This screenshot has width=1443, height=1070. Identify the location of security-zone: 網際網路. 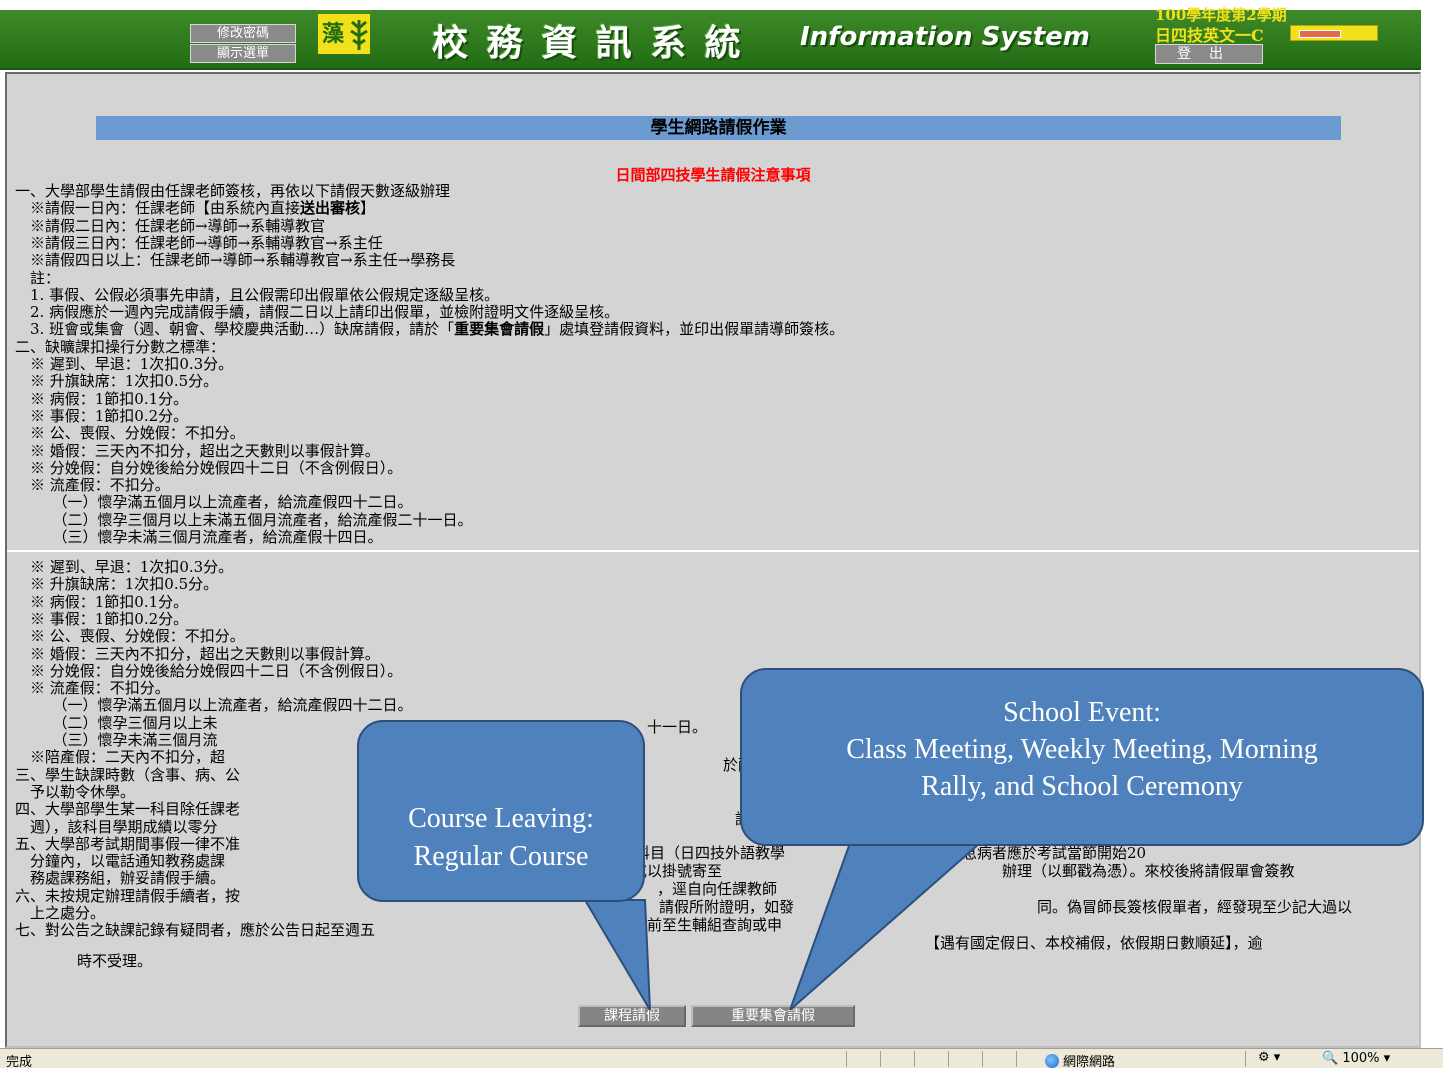
(1080, 1060).